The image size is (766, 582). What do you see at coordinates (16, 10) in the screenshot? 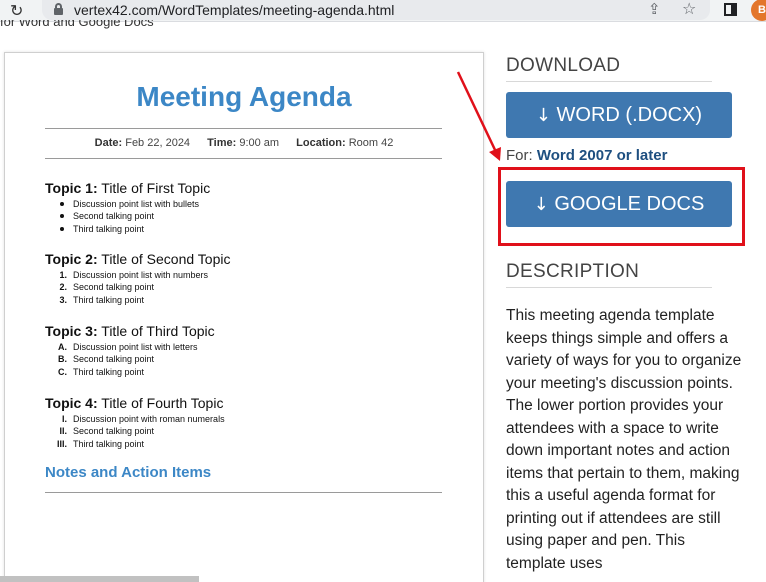
I see `reload-icon: ↻` at bounding box center [16, 10].